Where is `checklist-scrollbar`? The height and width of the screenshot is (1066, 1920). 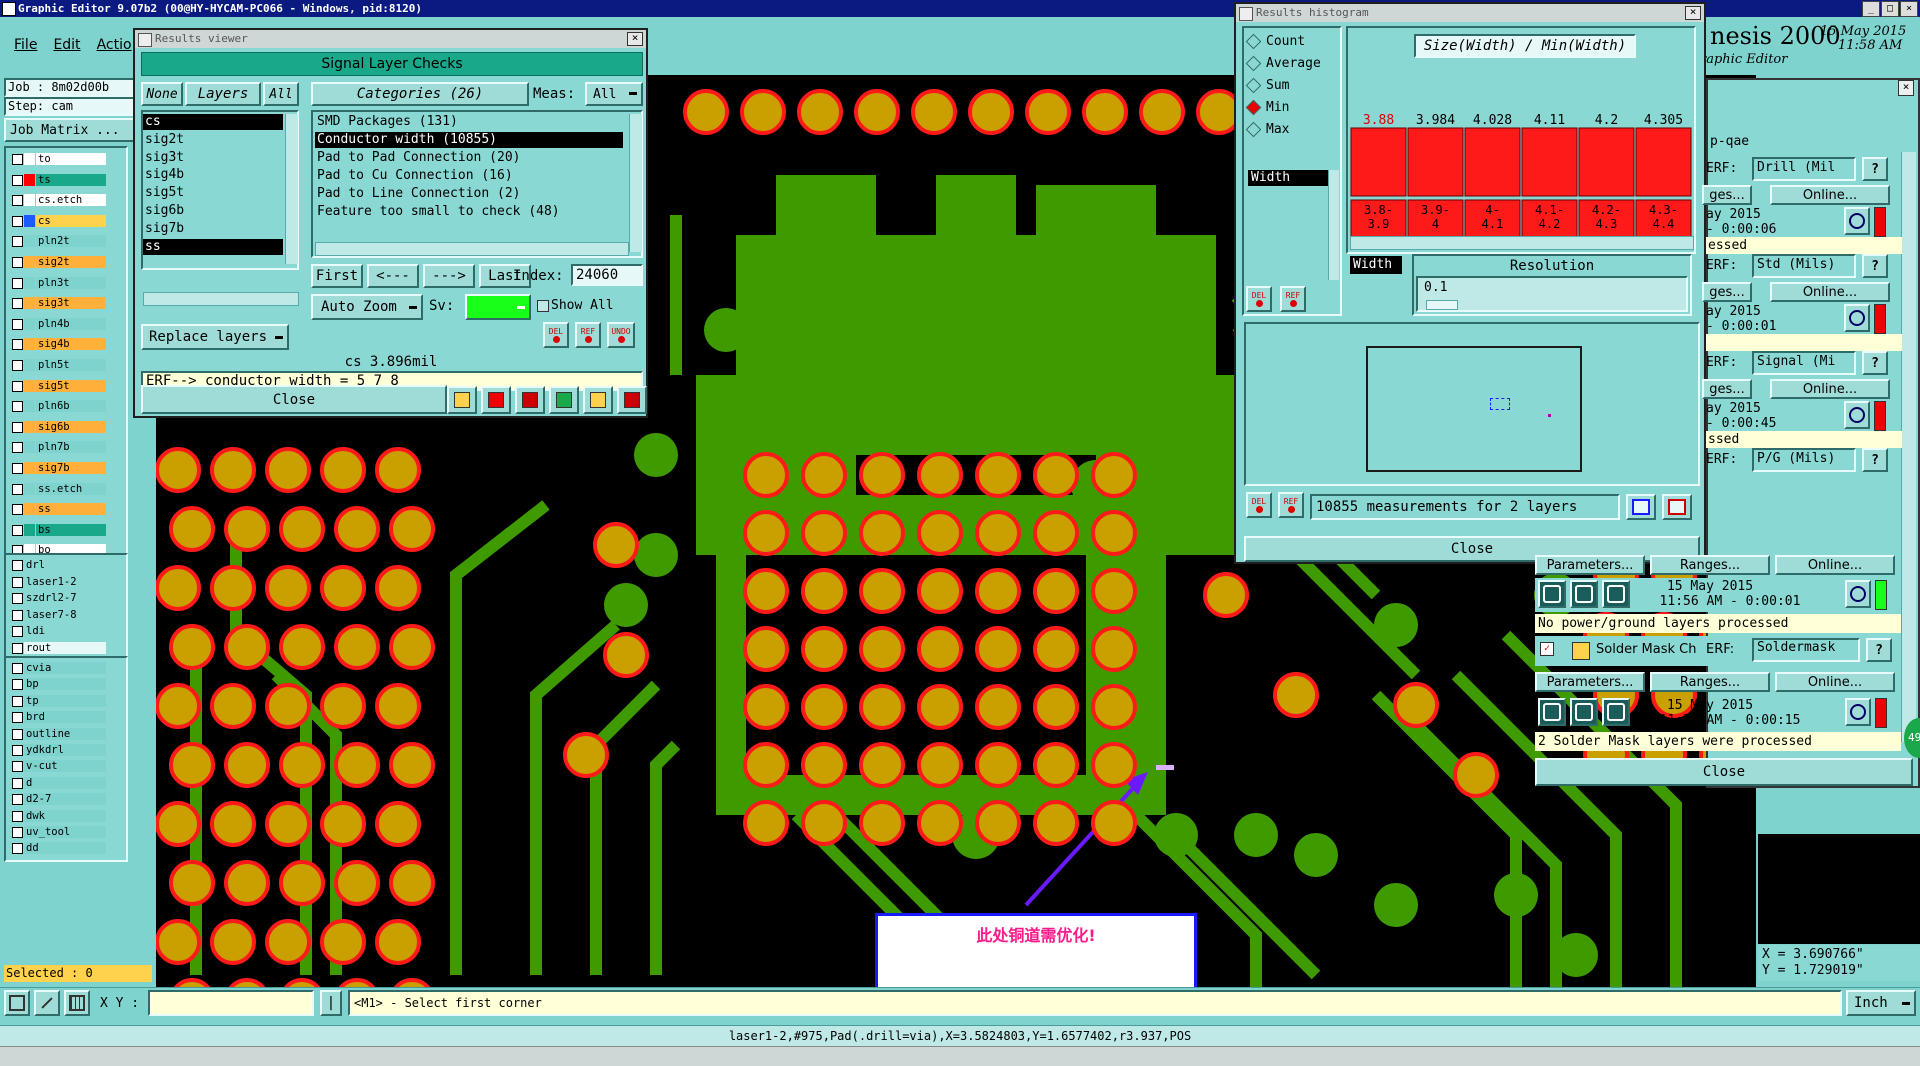
checklist-scrollbar is located at coordinates (1908, 447).